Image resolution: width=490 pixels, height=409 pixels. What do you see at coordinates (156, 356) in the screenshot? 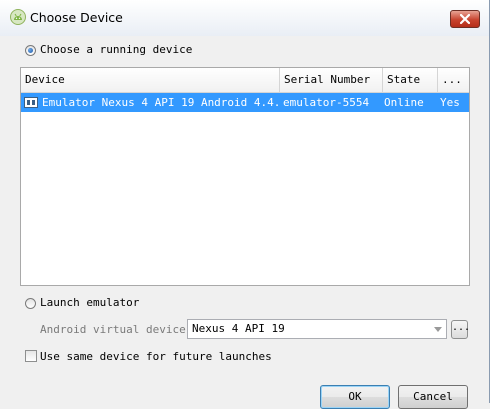
I see `same-device-label: Use same device for future launches` at bounding box center [156, 356].